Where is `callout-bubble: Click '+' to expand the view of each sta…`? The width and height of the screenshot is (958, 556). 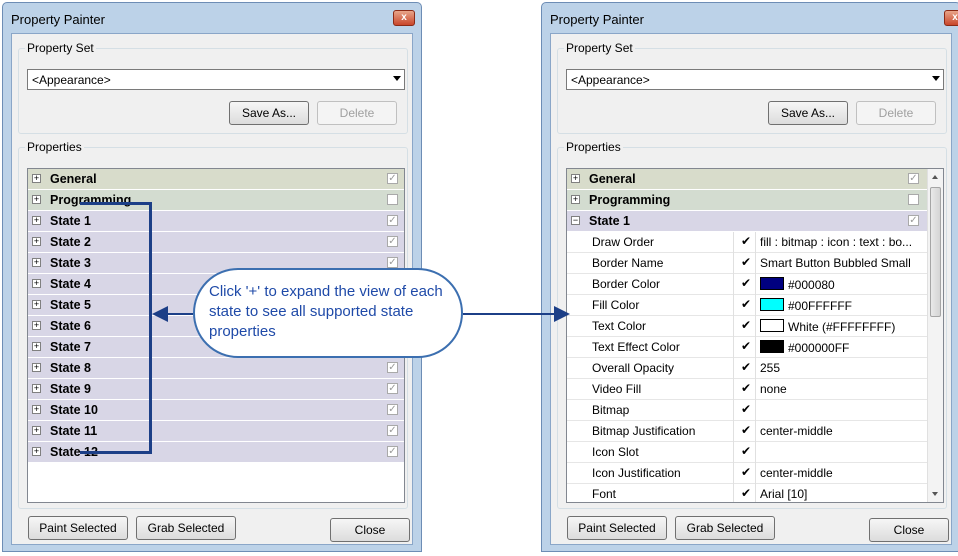 callout-bubble: Click '+' to expand the view of each sta… is located at coordinates (328, 313).